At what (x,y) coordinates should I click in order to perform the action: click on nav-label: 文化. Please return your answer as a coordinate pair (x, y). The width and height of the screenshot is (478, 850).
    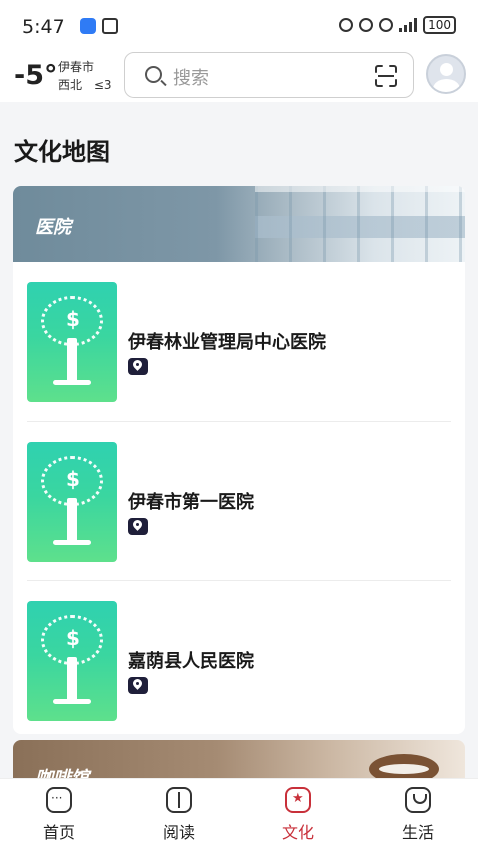
    Looking at the image, I should click on (297, 832).